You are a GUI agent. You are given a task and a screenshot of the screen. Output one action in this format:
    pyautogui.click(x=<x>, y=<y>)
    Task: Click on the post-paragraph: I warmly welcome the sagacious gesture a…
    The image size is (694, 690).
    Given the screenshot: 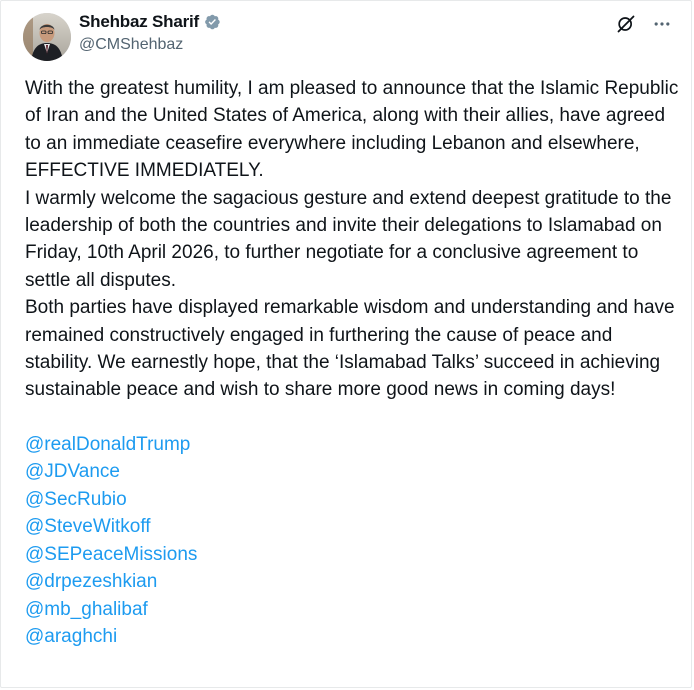 What is the action you would take?
    pyautogui.click(x=348, y=239)
    